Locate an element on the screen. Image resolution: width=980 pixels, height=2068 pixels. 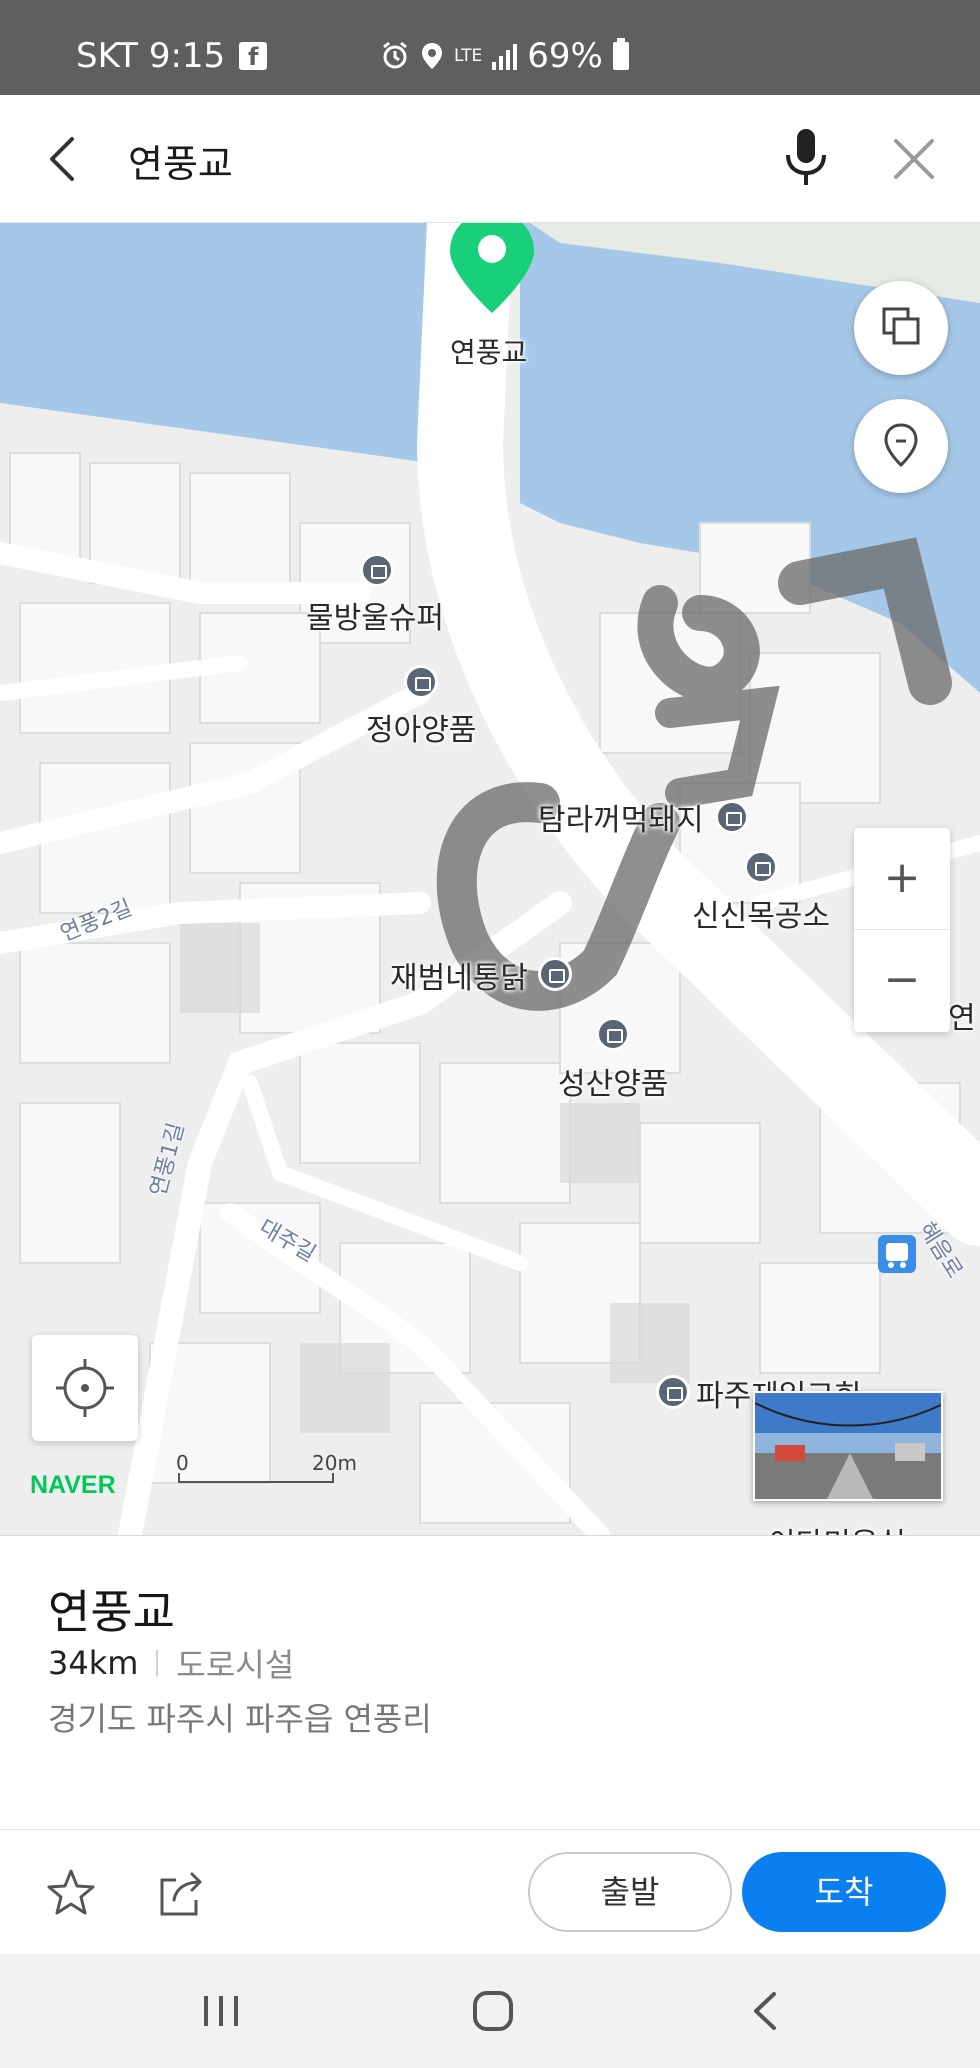
battery-percent: 69% is located at coordinates (565, 56).